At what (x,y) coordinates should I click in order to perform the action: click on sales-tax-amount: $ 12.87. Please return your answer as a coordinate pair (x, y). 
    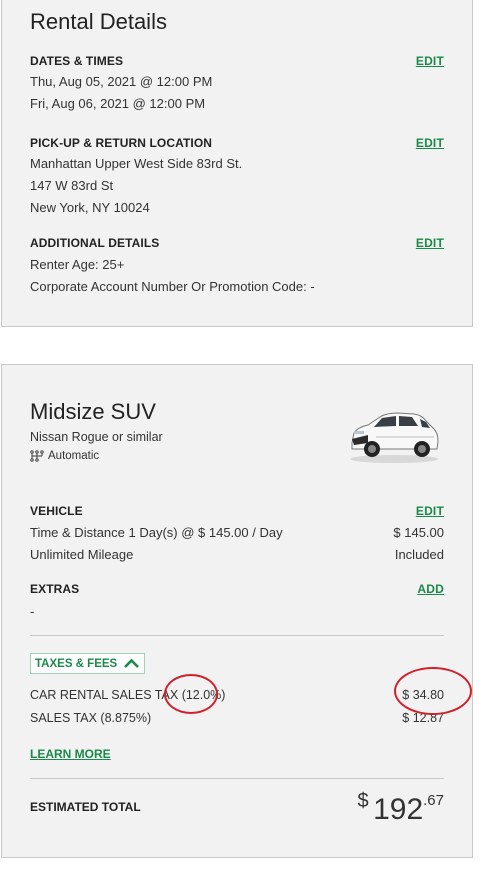
    Looking at the image, I should click on (423, 718).